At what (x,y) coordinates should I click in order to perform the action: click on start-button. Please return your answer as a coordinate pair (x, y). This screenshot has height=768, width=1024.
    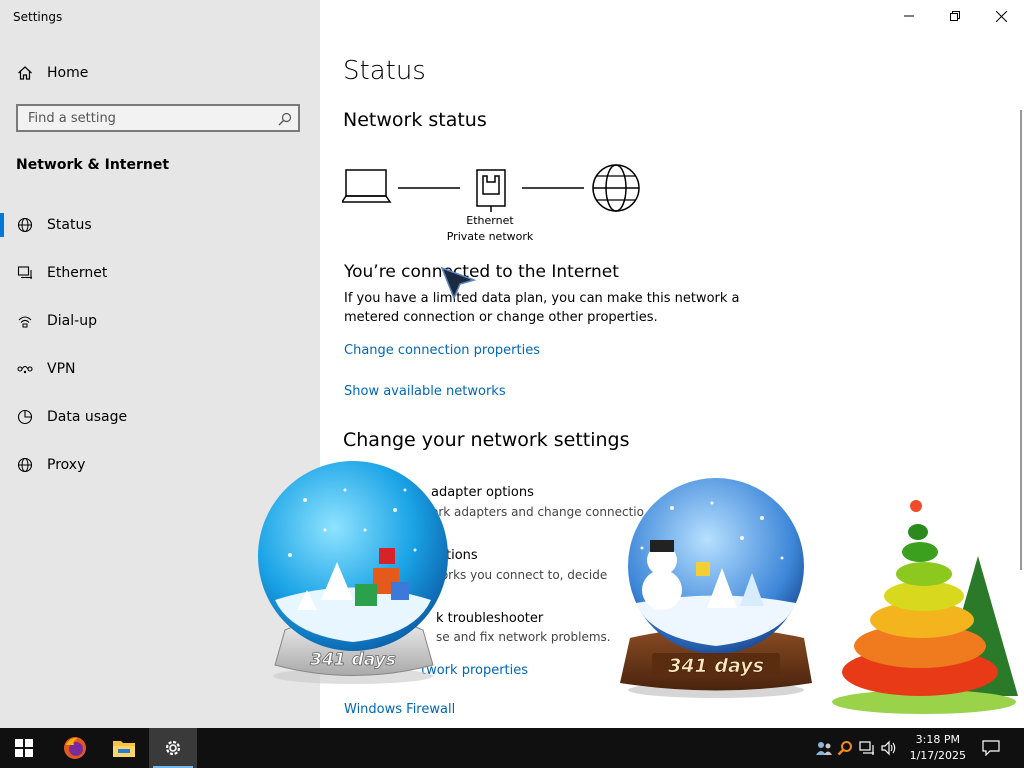
    Looking at the image, I should click on (24, 748).